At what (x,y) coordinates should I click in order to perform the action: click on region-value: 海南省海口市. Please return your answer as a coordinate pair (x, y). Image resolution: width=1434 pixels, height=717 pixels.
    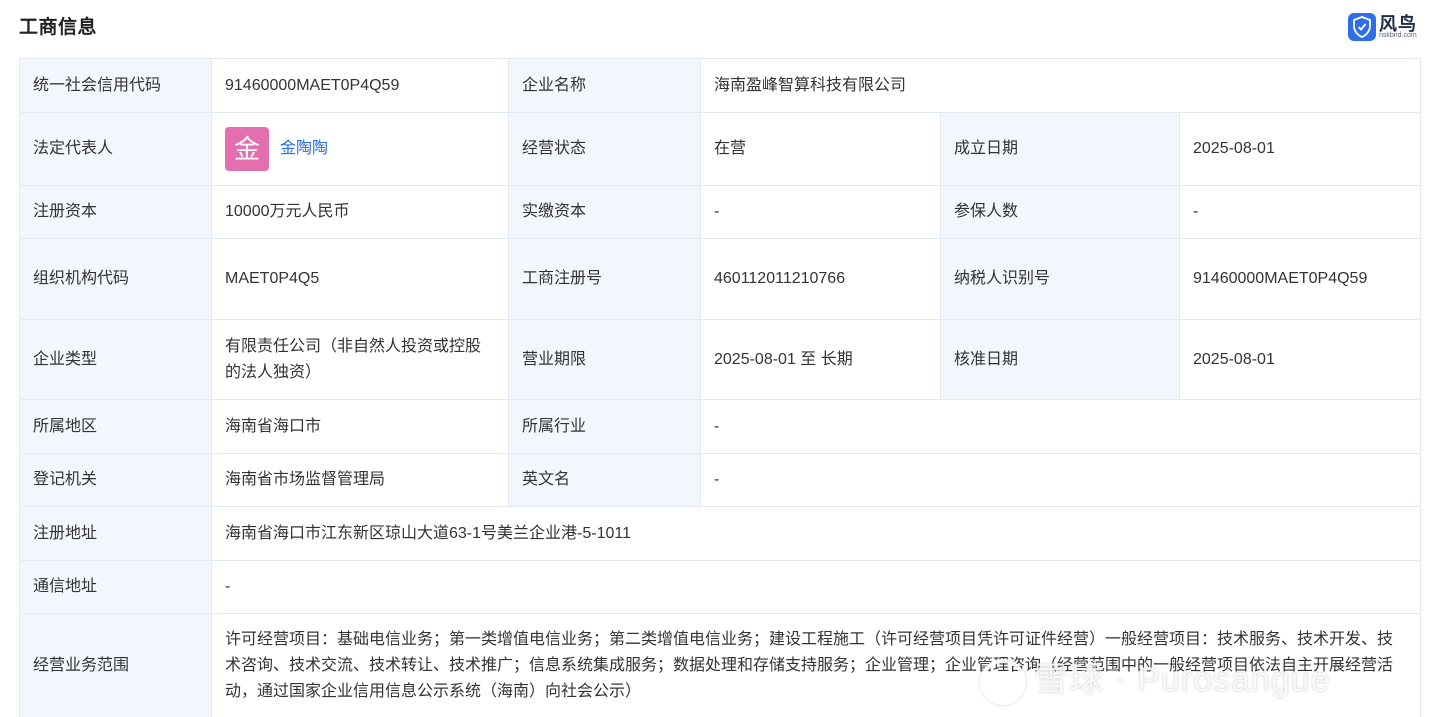
    Looking at the image, I should click on (360, 426).